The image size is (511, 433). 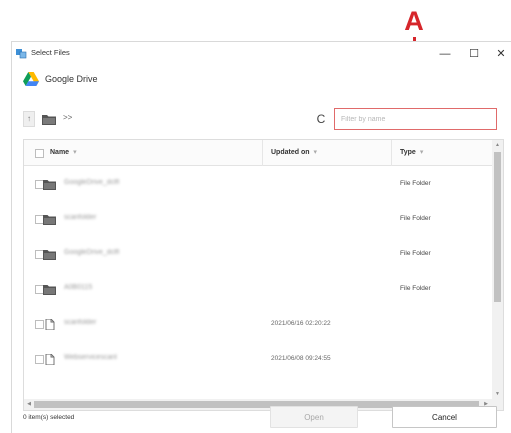 I want to click on file-name: A0B0115, so click(x=78, y=287).